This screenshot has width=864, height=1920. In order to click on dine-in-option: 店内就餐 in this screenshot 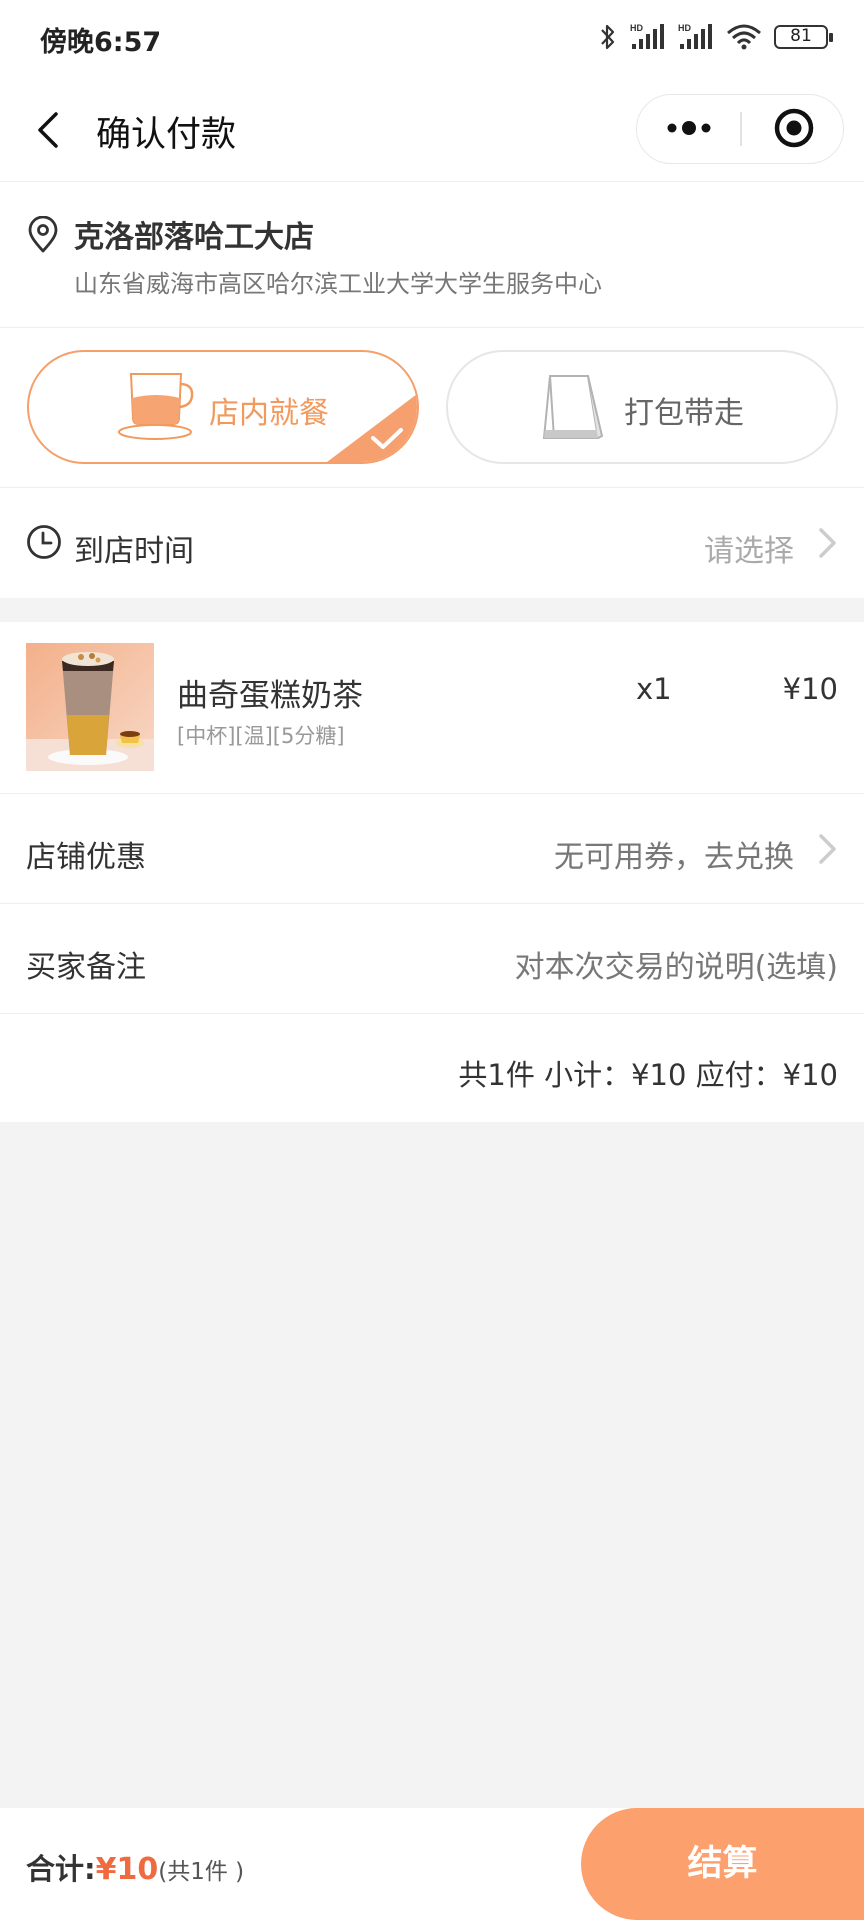, I will do `click(223, 407)`.